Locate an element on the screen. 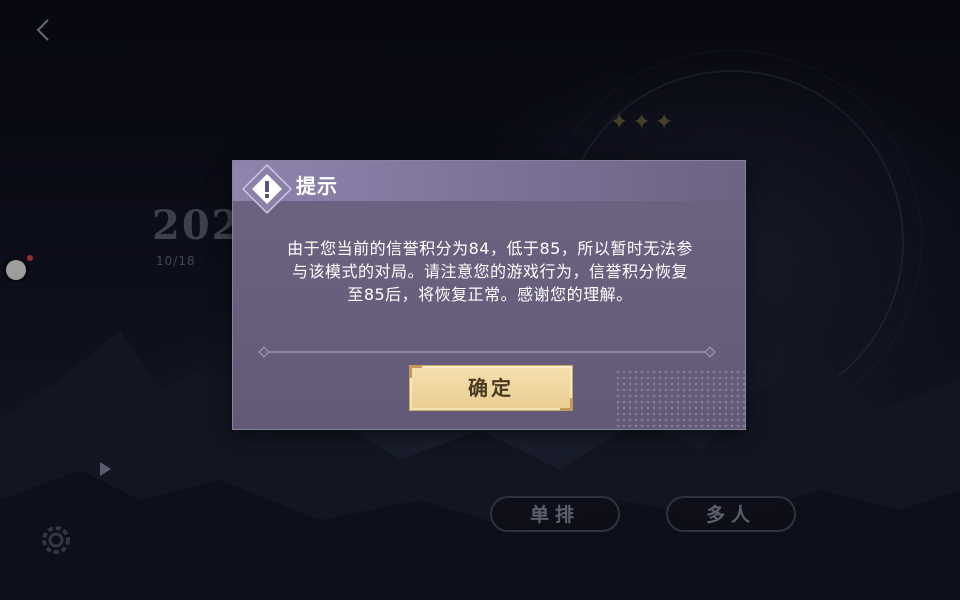 The height and width of the screenshot is (600, 960). dialog-divider is located at coordinates (489, 352).